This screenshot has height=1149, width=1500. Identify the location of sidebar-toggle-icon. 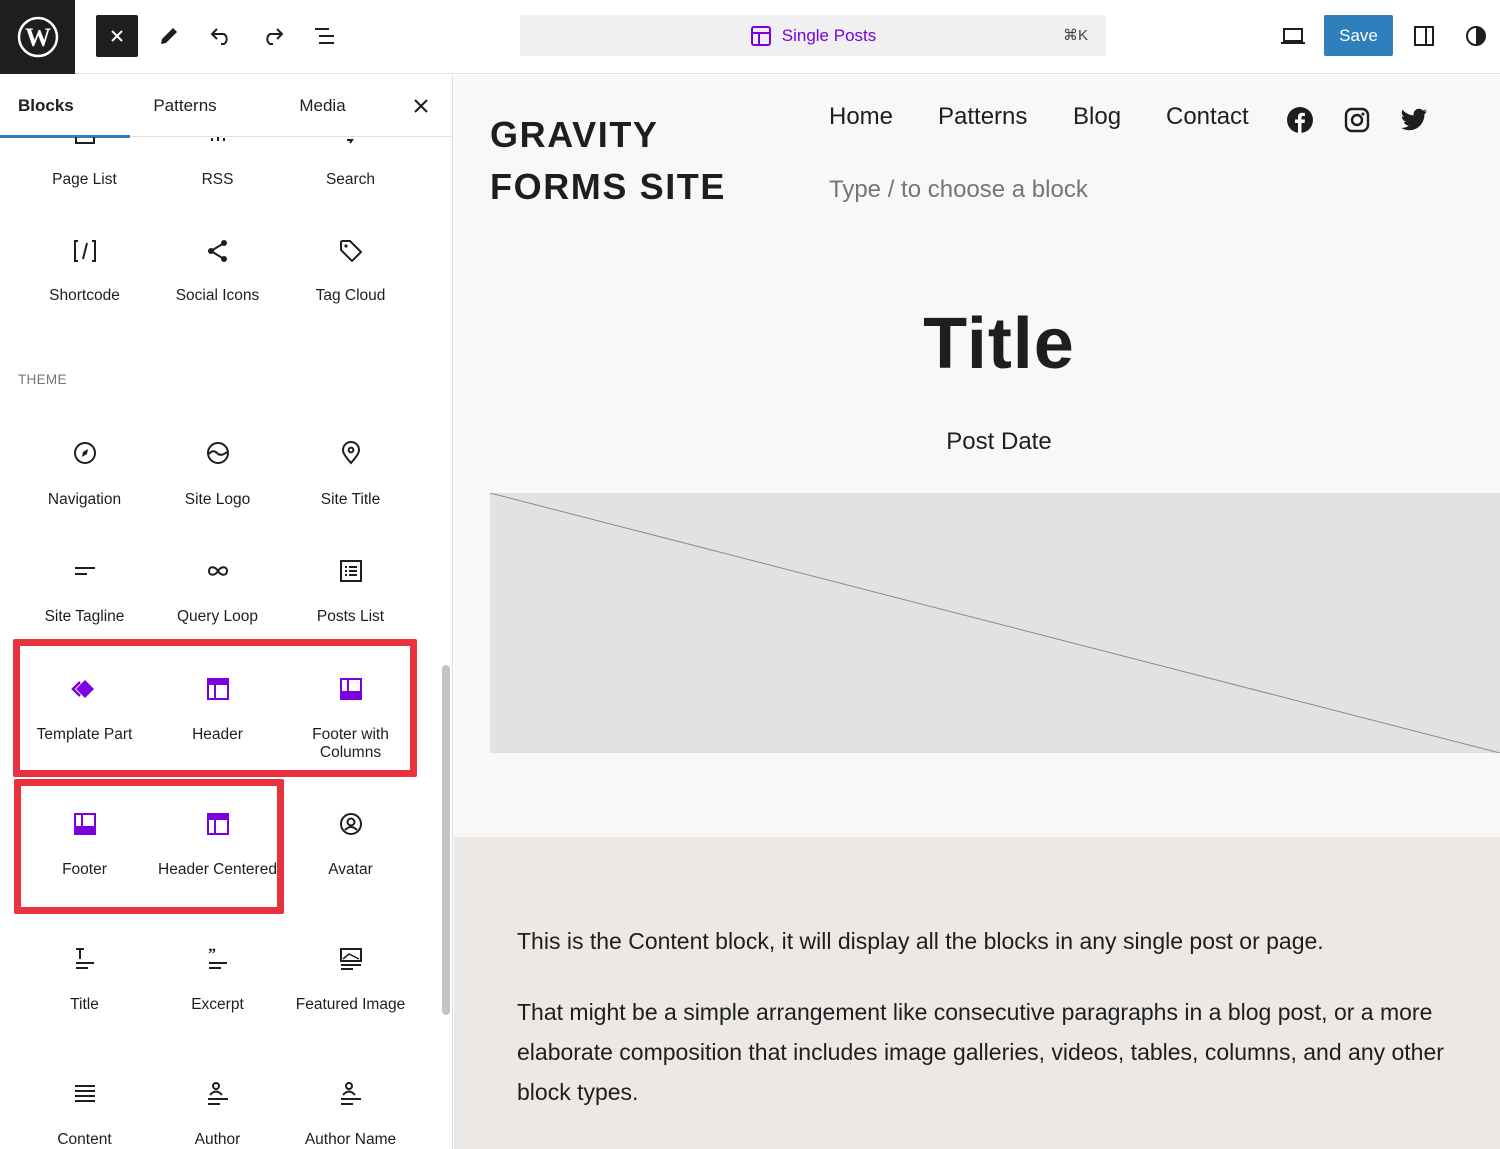
(1424, 36).